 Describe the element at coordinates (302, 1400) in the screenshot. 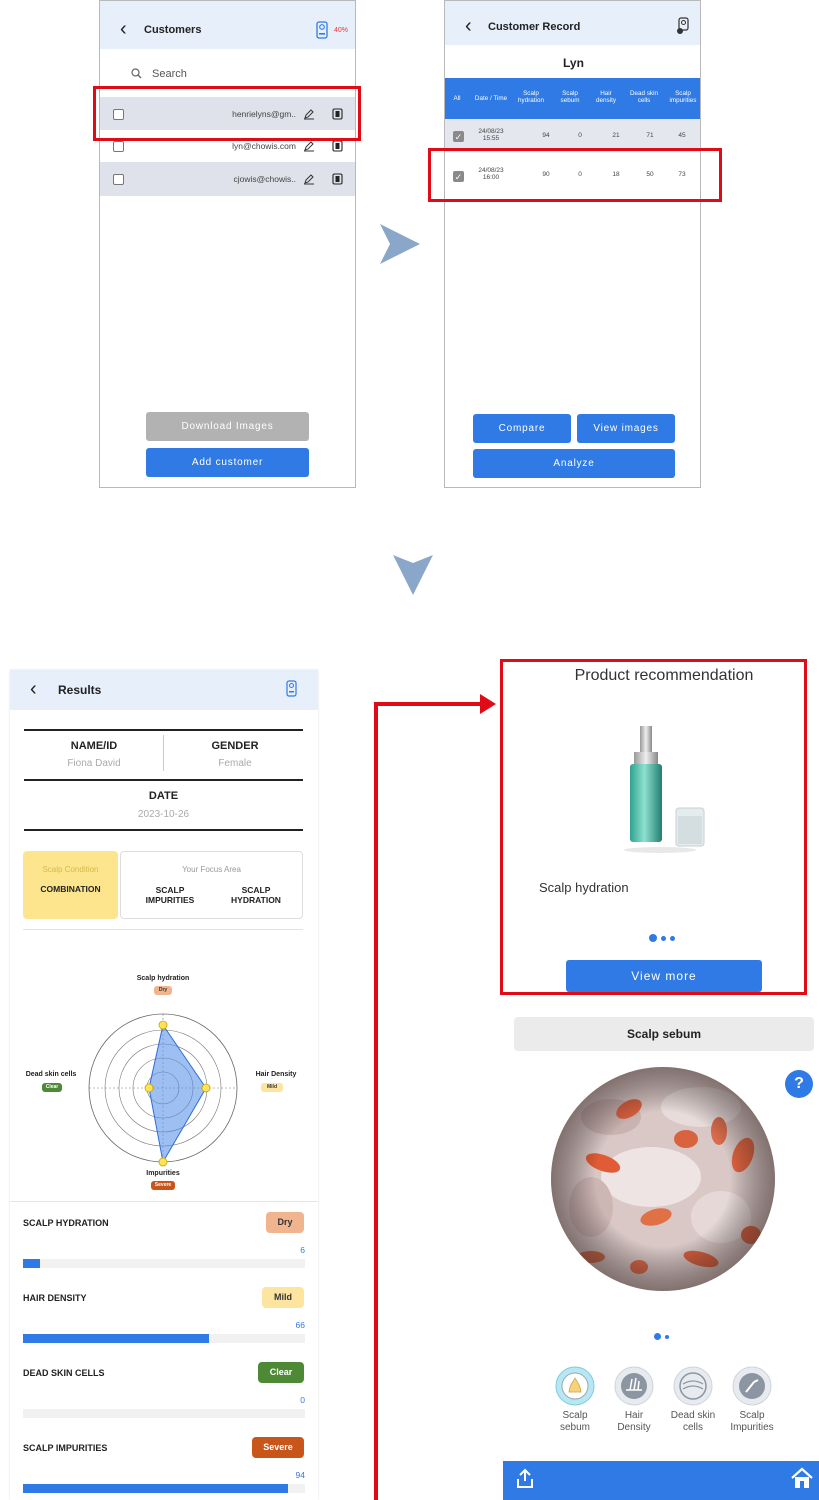

I see `metric-value: 0` at that location.